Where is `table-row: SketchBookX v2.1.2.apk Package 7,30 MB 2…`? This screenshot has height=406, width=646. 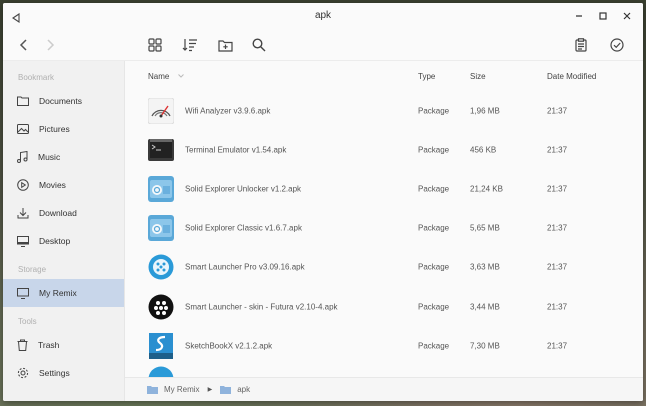 table-row: SketchBookX v2.1.2.apk Package 7,30 MB 2… is located at coordinates (384, 345).